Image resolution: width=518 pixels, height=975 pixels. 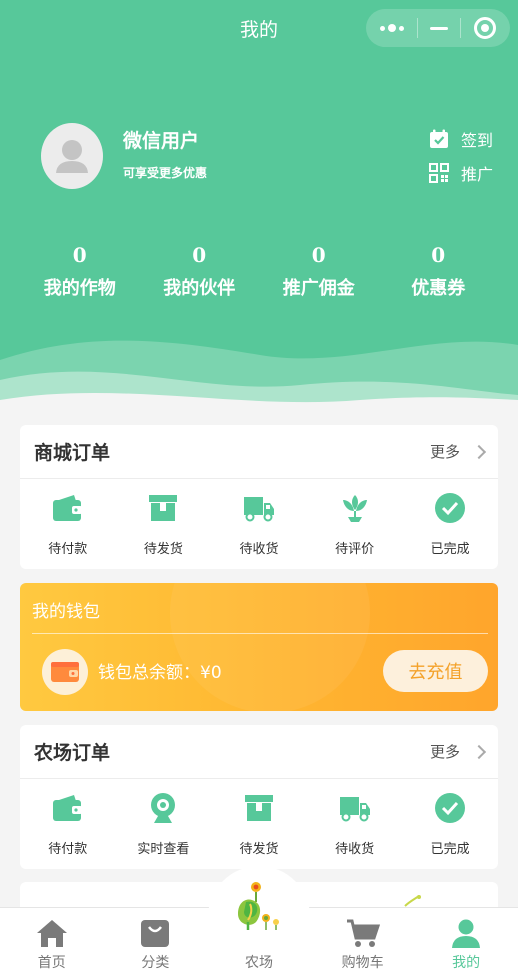 I want to click on mall-order-pending-receive: 待收货, so click(x=258, y=524).